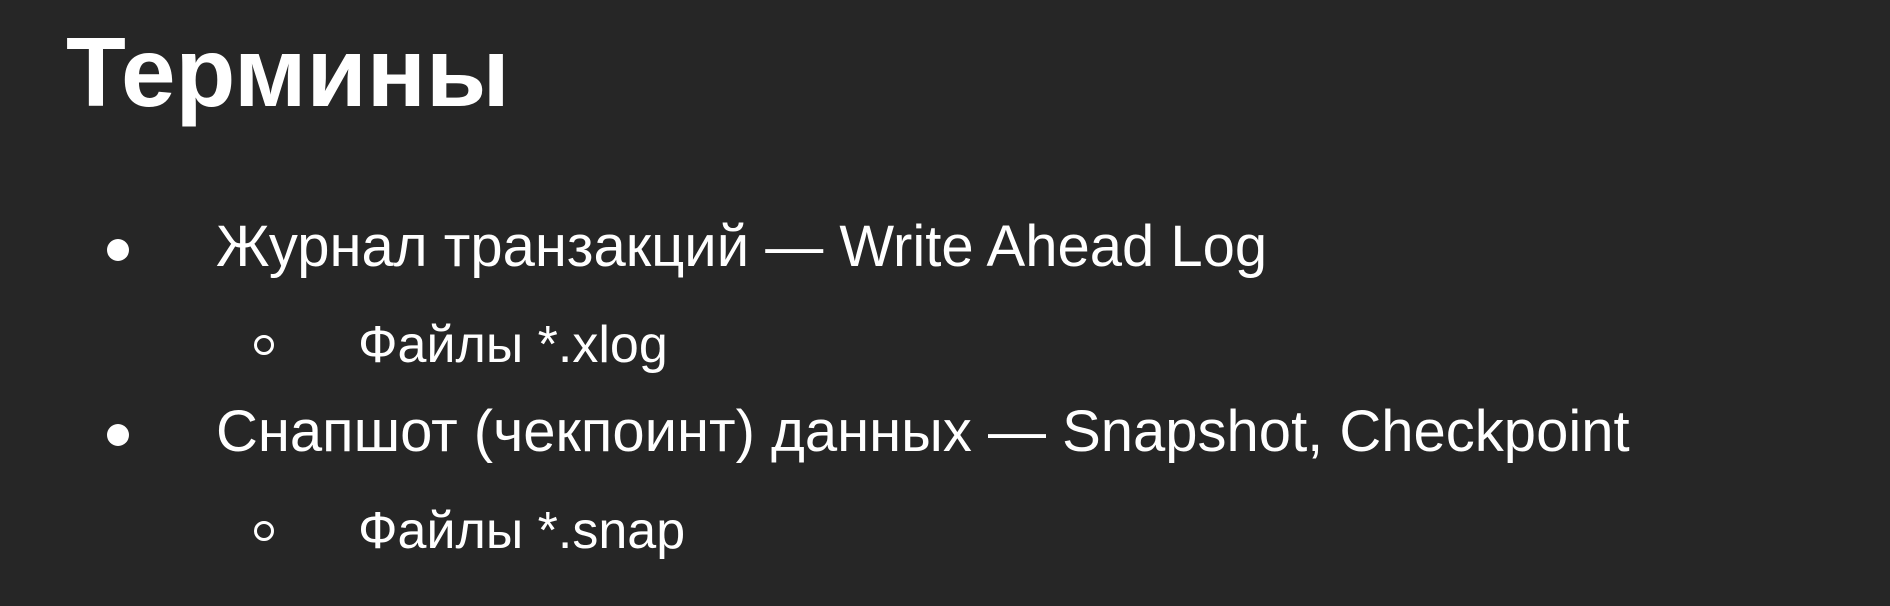 The image size is (1890, 606). Describe the element at coordinates (522, 531) in the screenshot. I see `sub-list-item-snap: Файлы *.snap` at that location.